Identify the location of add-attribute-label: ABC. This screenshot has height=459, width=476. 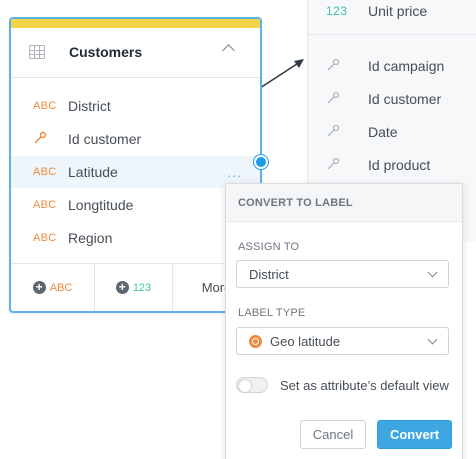
(61, 287).